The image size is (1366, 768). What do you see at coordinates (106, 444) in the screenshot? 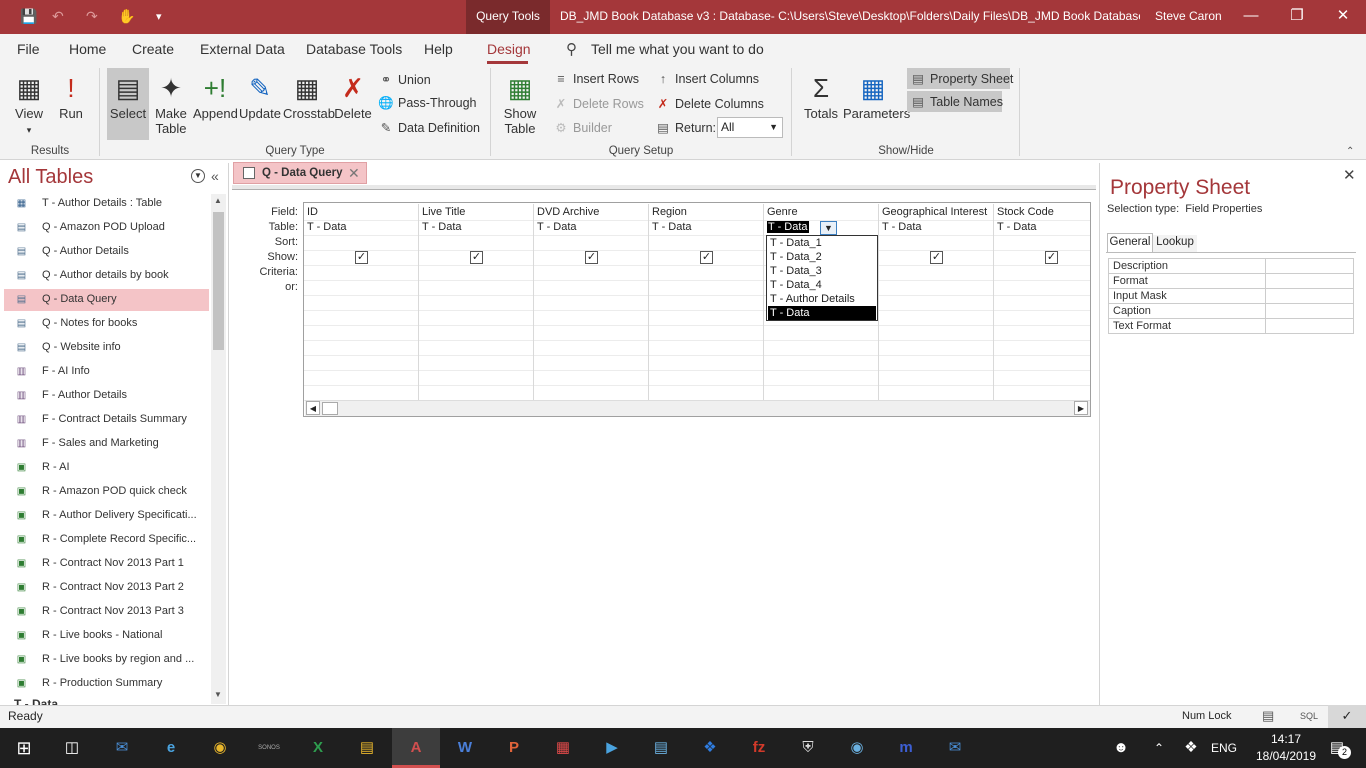
I see `nav-item: ▥ F - Sales and Marketing` at bounding box center [106, 444].